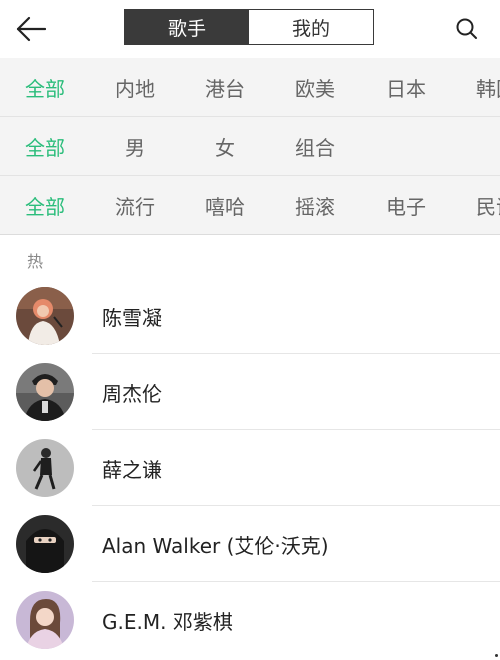 The width and height of the screenshot is (500, 660). I want to click on top-bar: 歌手 我的, so click(250, 29).